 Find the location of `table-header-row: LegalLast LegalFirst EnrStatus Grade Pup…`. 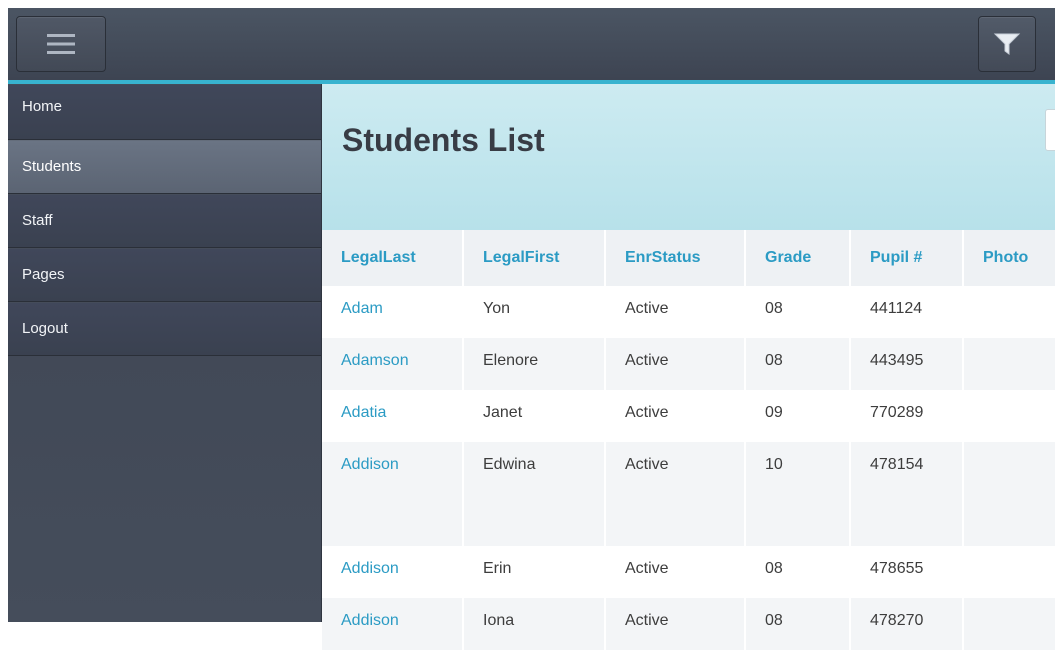

table-header-row: LegalLast LegalFirst EnrStatus Grade Pup… is located at coordinates (688, 258).